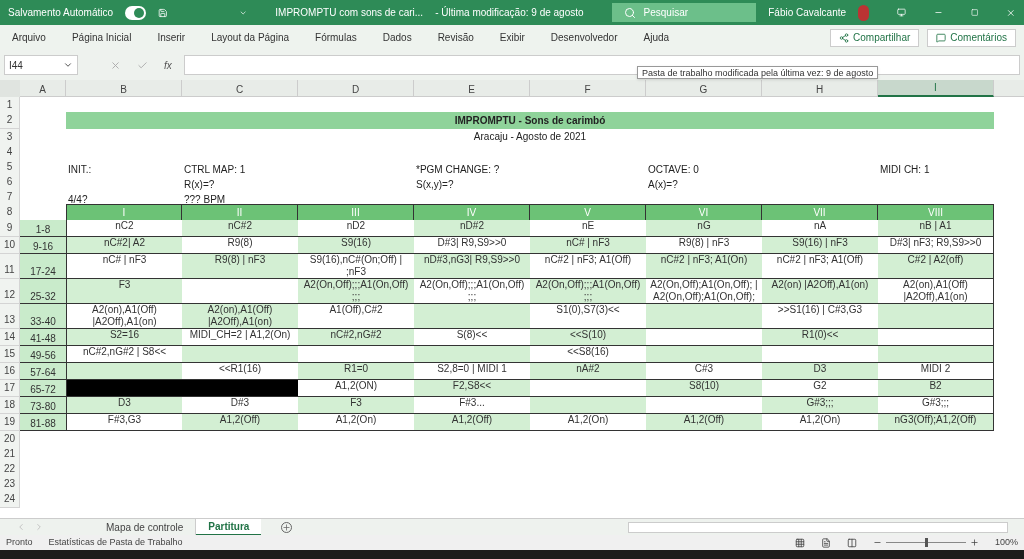  I want to click on modified-info: - Última modificação: 9 de agosto, so click(509, 12).